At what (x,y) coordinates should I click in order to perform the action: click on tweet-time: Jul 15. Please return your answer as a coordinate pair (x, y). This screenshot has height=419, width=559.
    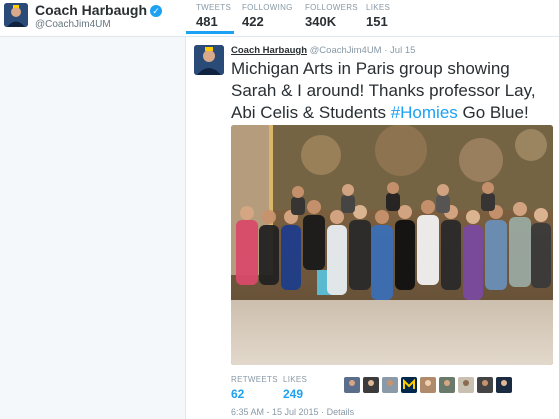
    Looking at the image, I should click on (402, 50).